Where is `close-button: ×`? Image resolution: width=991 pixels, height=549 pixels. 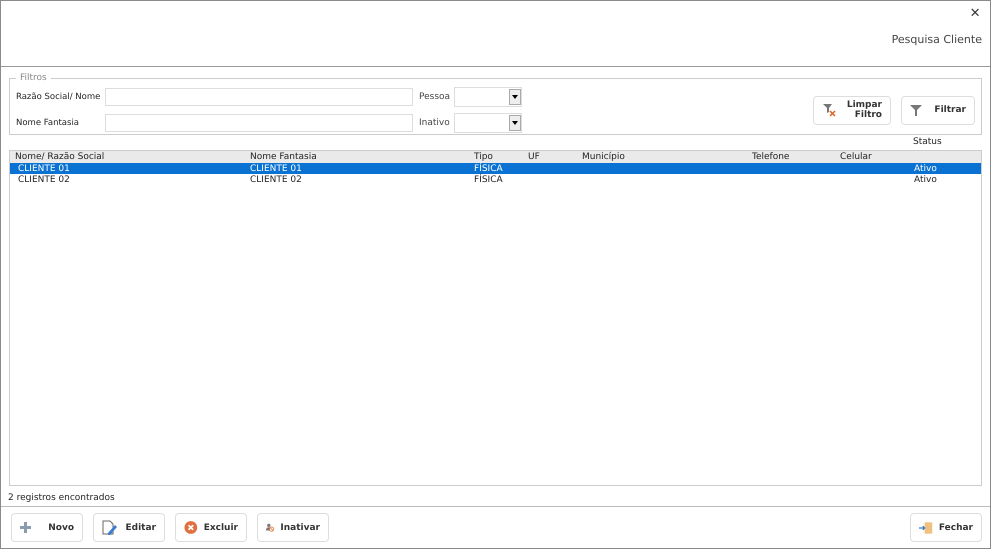
close-button: × is located at coordinates (975, 13).